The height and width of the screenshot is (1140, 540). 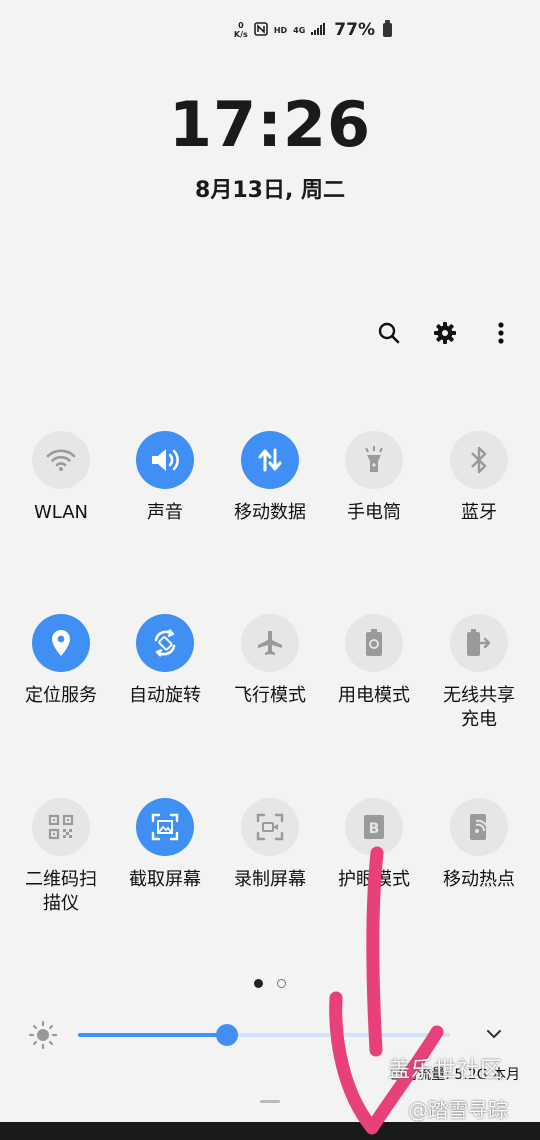 I want to click on watermark-site: 盖乐世社区, so click(x=446, y=1070).